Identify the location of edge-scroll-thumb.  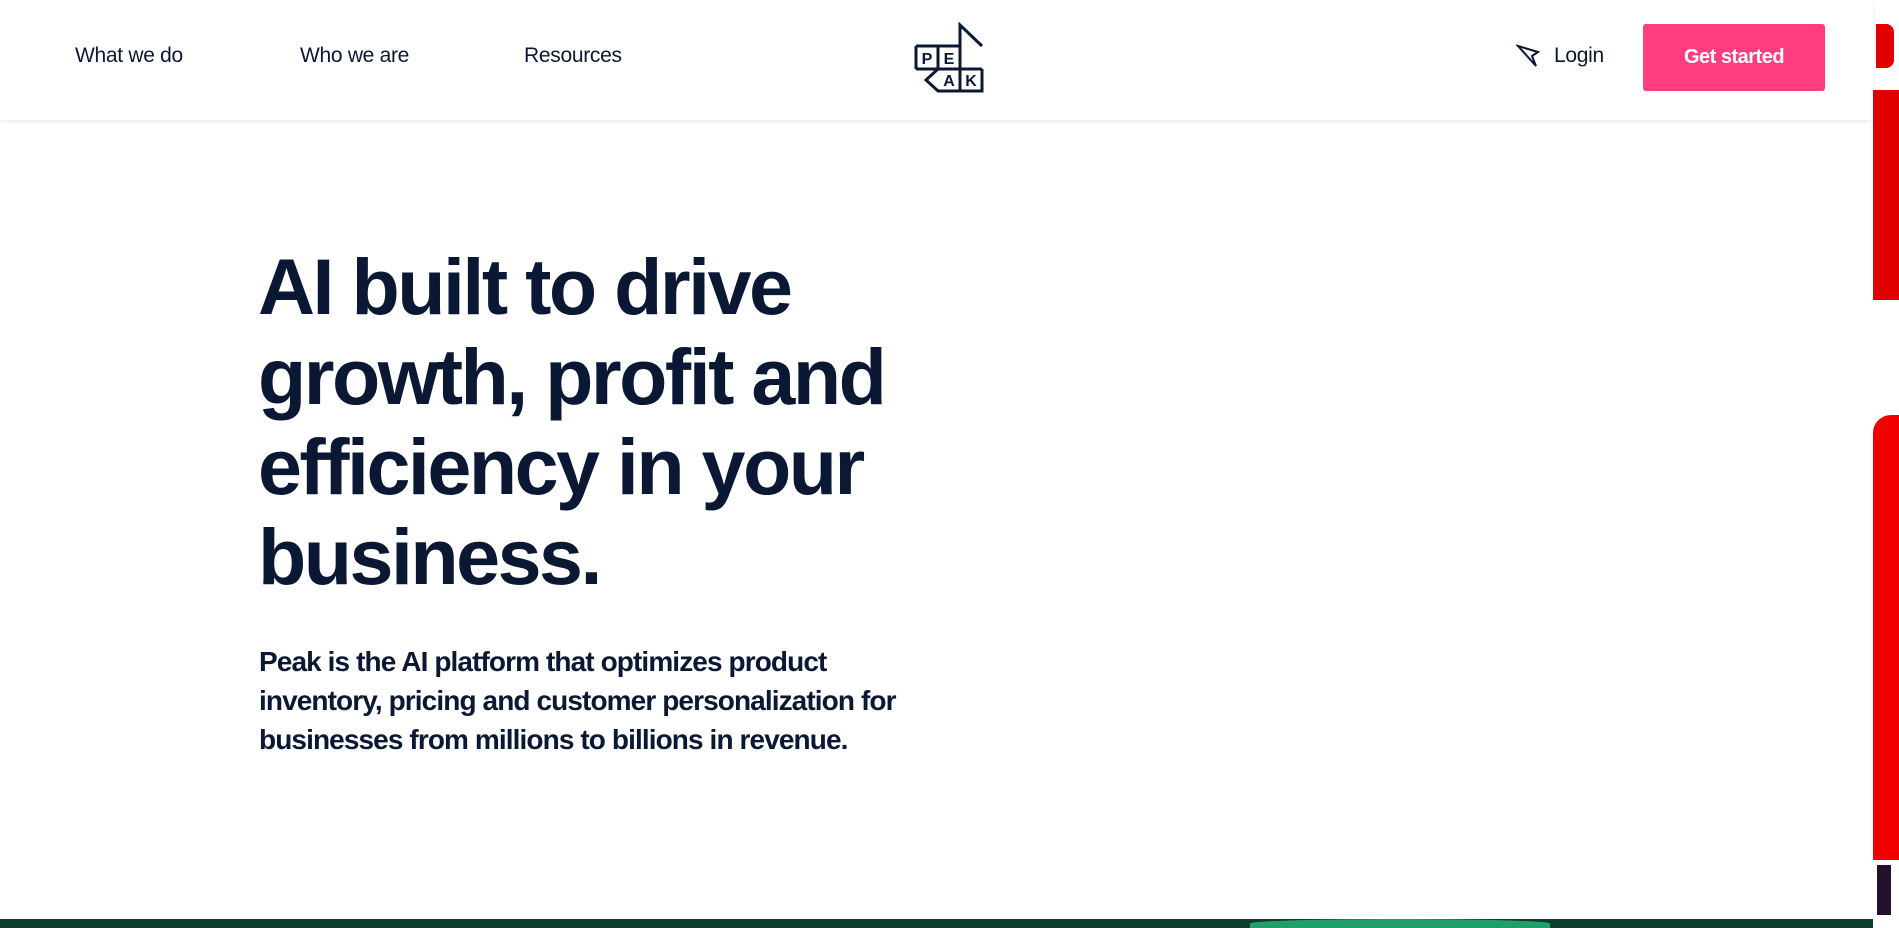
(1884, 890).